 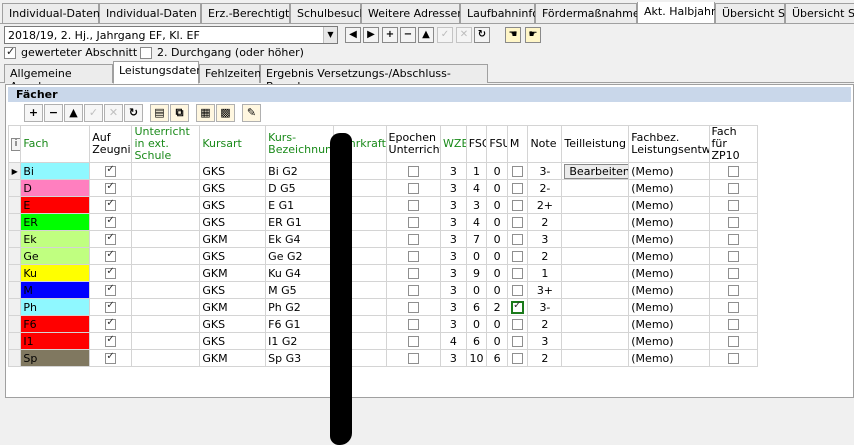 What do you see at coordinates (300, 358) in the screenshot?
I see `cell-kurs-bezeichnung: Sp G3` at bounding box center [300, 358].